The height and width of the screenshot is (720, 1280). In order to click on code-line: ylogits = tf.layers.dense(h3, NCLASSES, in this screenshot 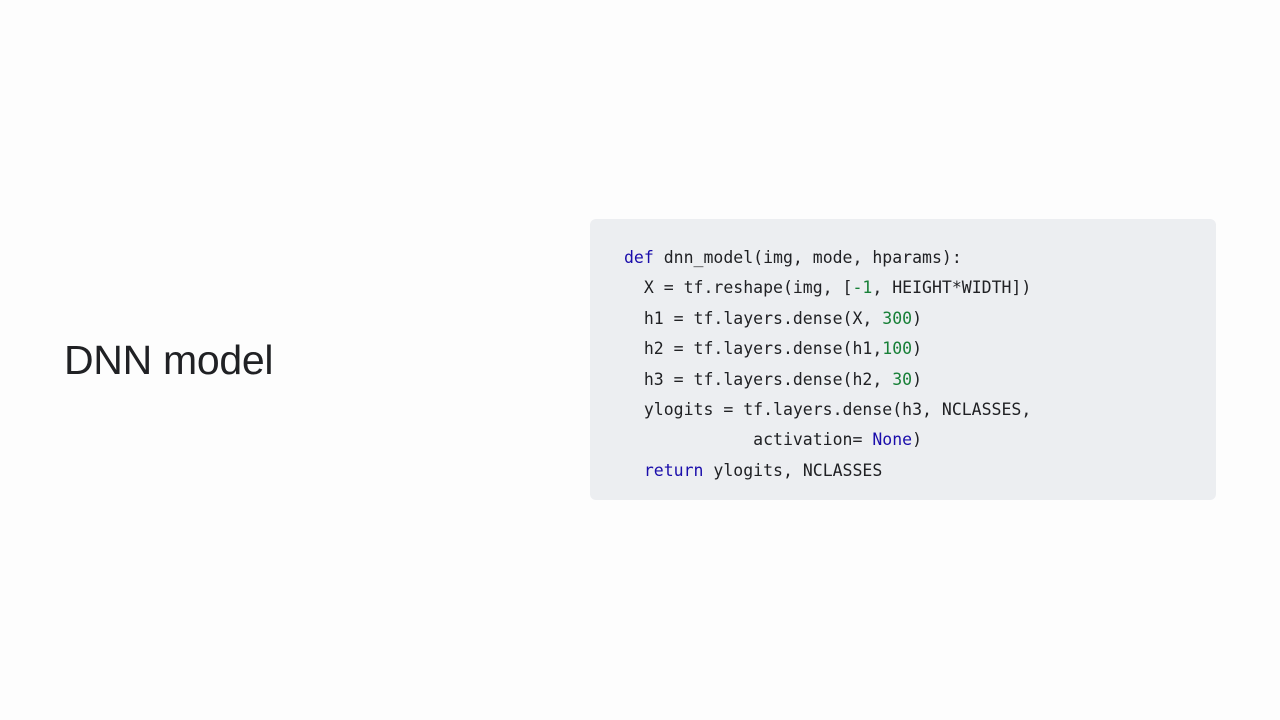, I will do `click(920, 410)`.